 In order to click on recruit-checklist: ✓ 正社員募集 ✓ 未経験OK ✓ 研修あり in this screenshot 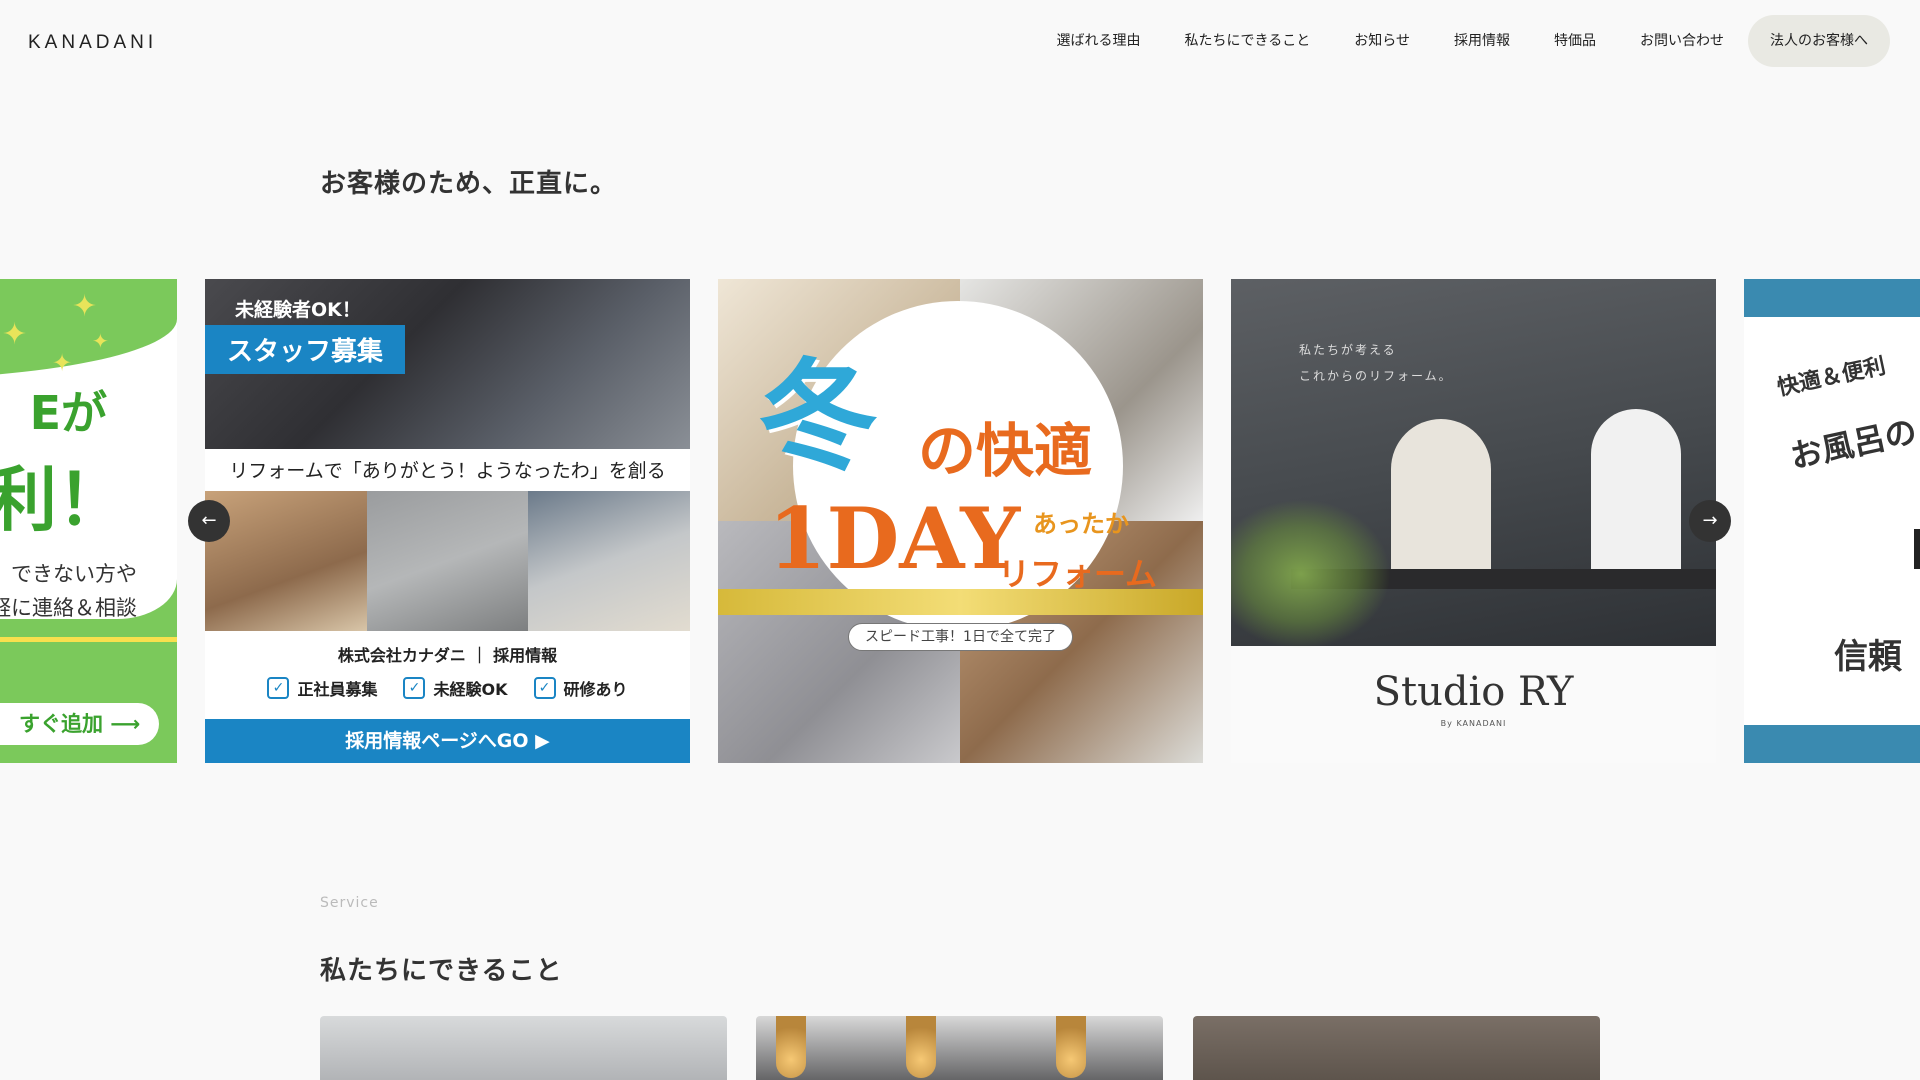, I will do `click(447, 688)`.